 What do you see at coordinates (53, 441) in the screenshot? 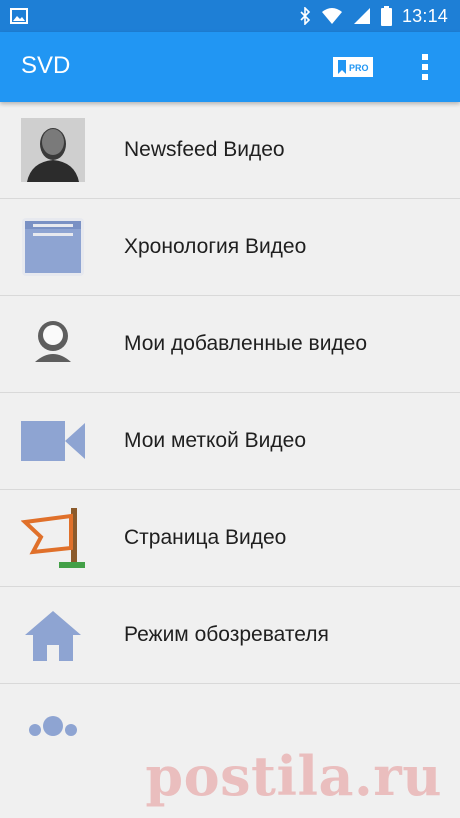
I see `video-camera-icon` at bounding box center [53, 441].